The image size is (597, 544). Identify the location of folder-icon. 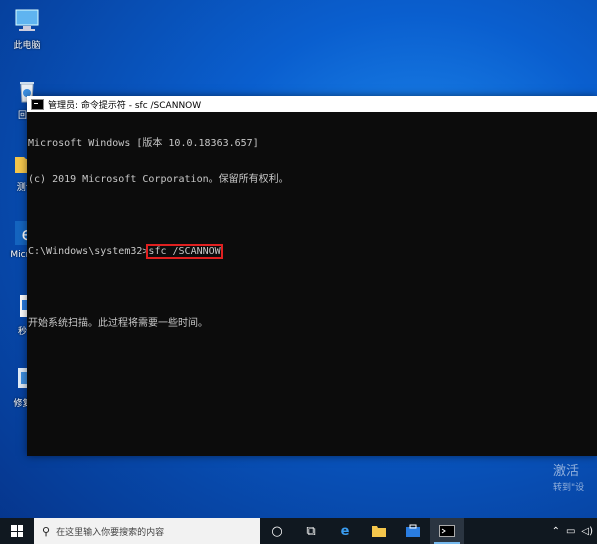
(379, 531).